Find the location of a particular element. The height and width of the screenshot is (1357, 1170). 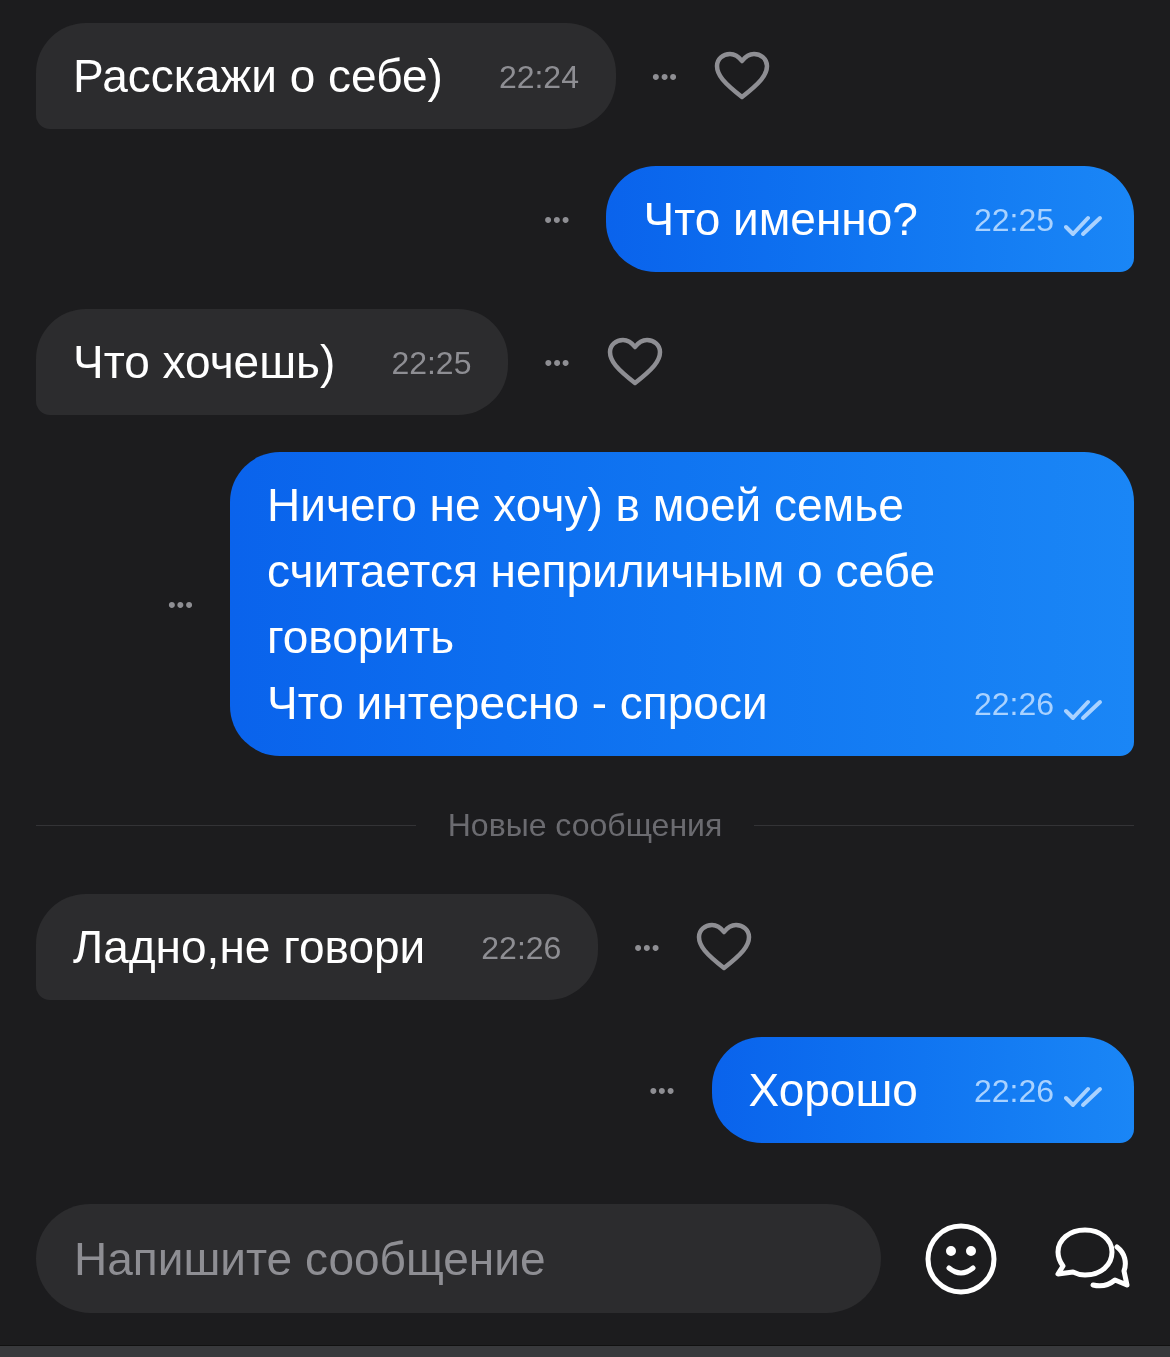

message-input-field: Напишите сообщение is located at coordinates (458, 1258).